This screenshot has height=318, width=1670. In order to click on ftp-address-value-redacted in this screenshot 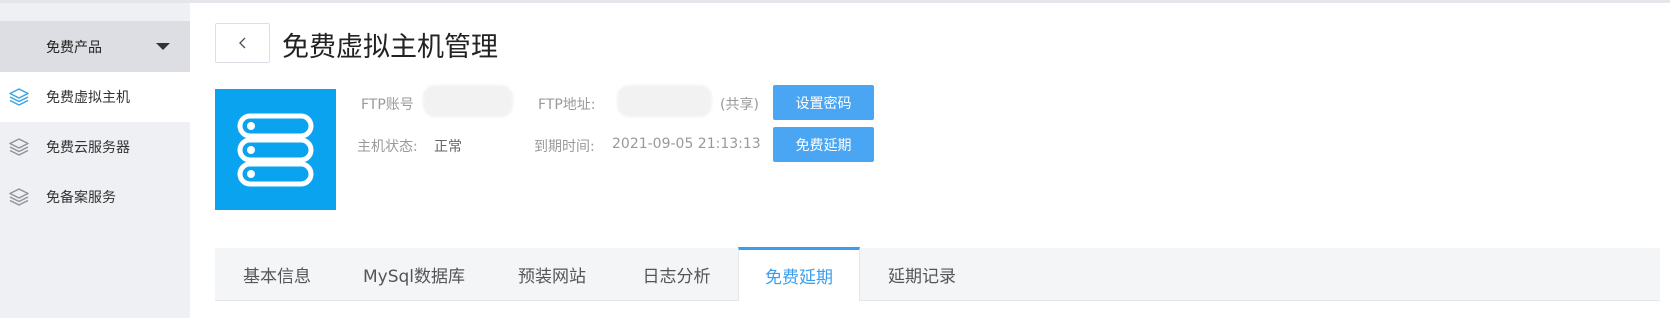, I will do `click(664, 101)`.